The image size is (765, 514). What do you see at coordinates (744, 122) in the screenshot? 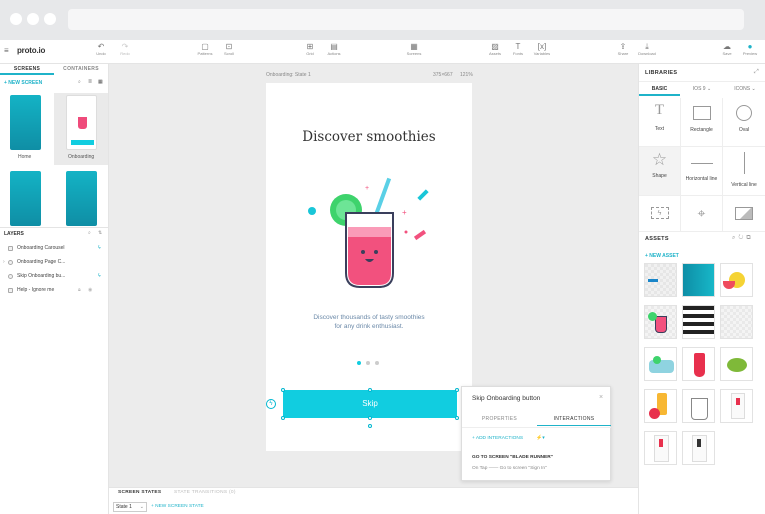
I see `lib-item-oval: Oval` at bounding box center [744, 122].